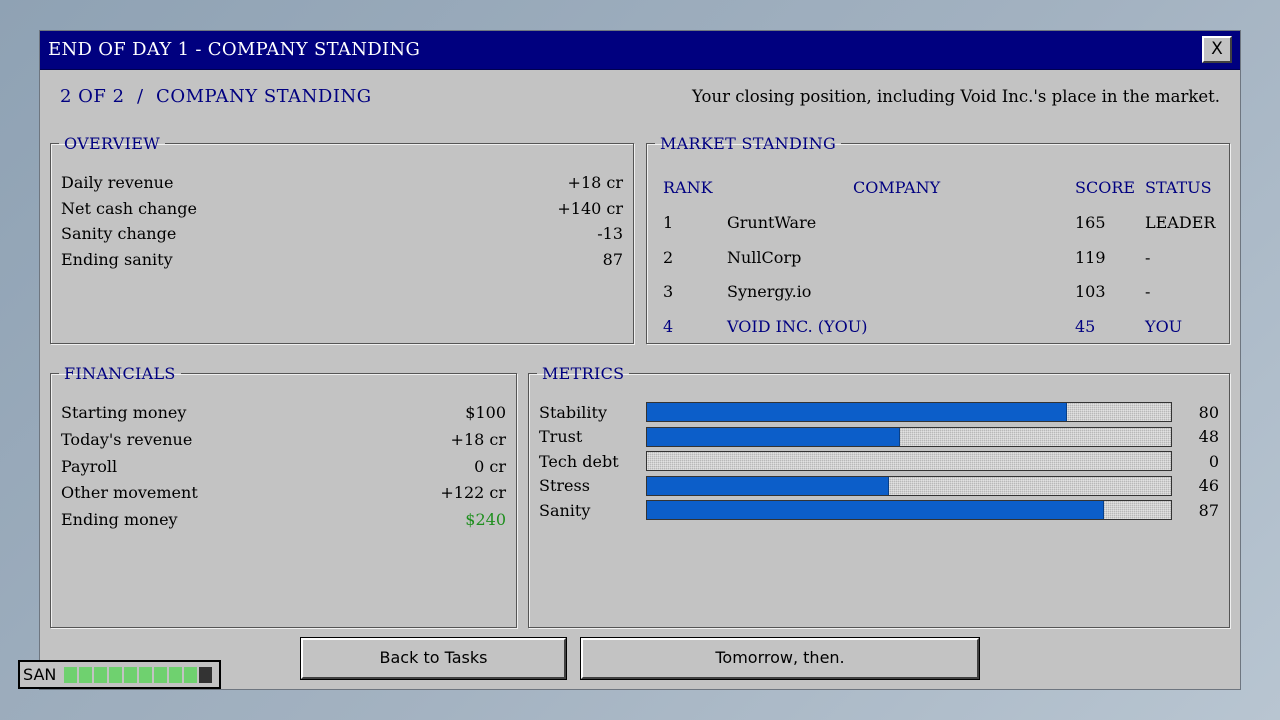 The image size is (1280, 720). I want to click on market-company: NullCorp, so click(764, 257).